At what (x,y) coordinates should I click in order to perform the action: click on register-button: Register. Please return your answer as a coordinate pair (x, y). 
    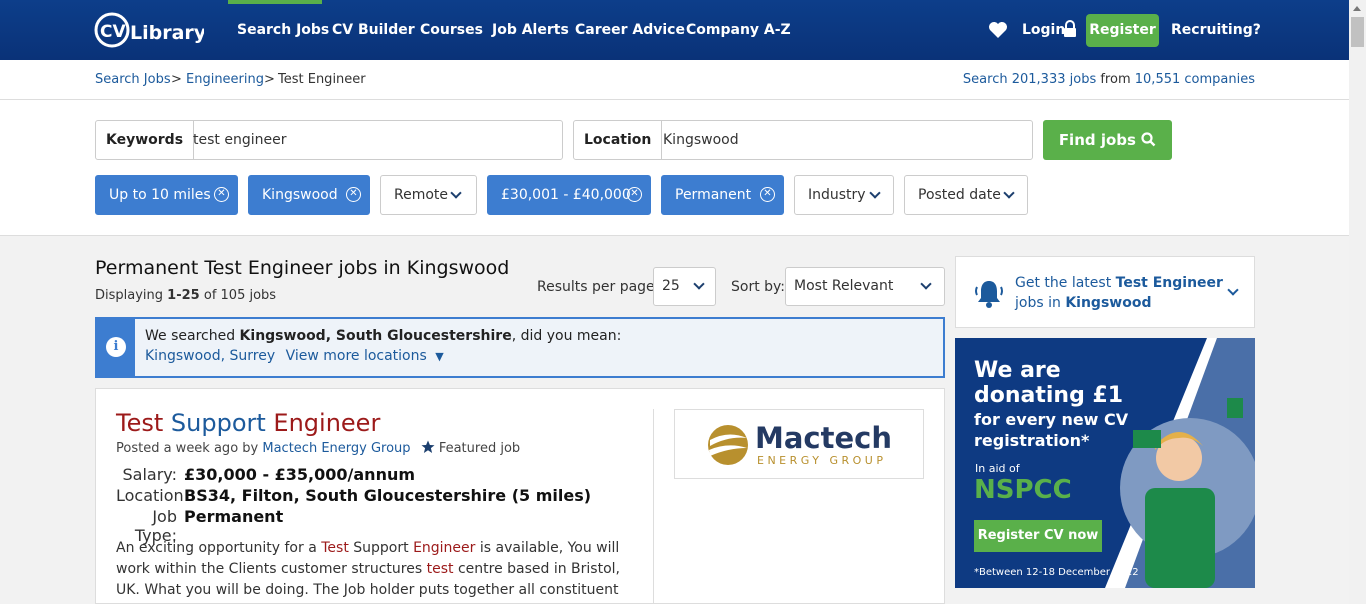
    Looking at the image, I should click on (1122, 30).